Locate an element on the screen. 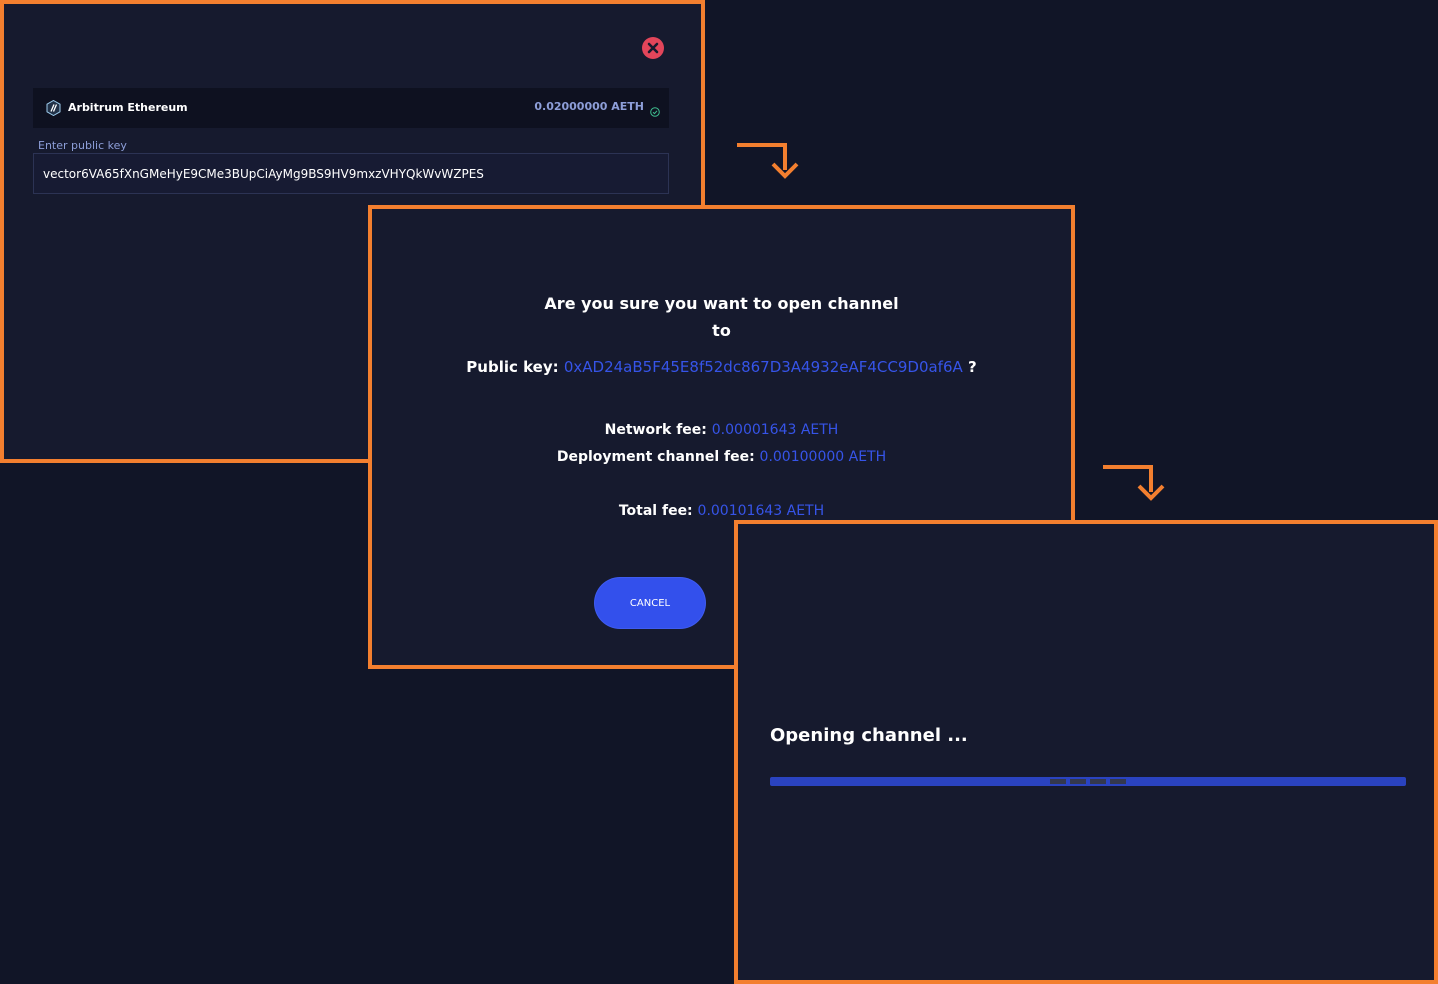 The height and width of the screenshot is (984, 1438). deployment-fee-line: Deployment channel fee: 0.00100000 AETH is located at coordinates (721, 457).